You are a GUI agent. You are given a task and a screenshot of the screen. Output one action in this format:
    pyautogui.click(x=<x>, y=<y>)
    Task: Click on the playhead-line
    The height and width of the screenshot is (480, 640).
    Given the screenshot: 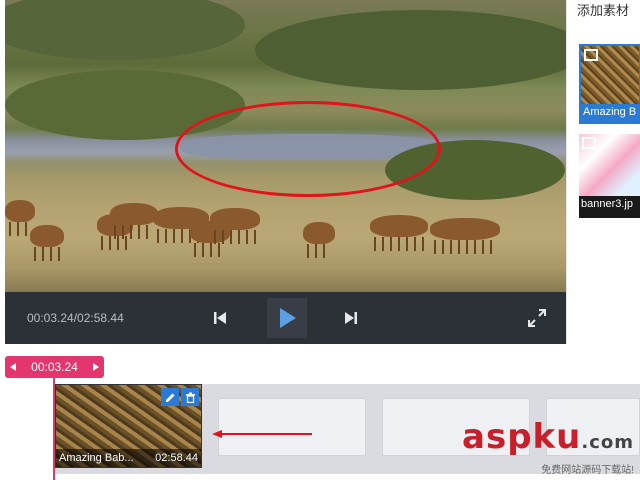 What is the action you would take?
    pyautogui.click(x=54, y=429)
    